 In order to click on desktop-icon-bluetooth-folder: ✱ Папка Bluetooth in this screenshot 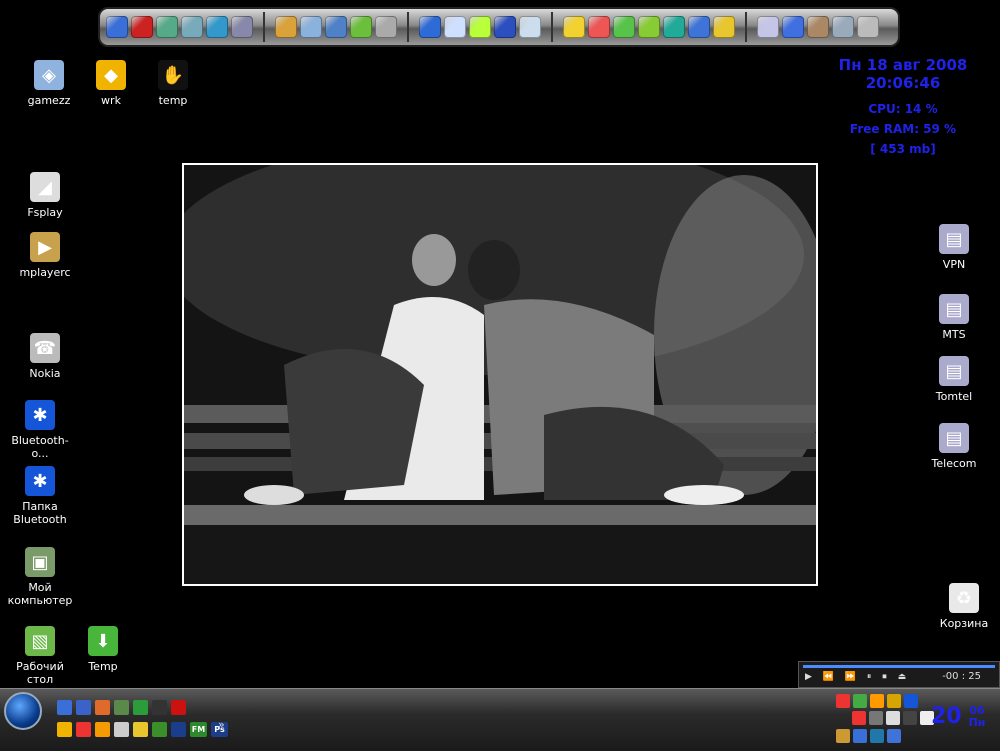, I will do `click(40, 496)`.